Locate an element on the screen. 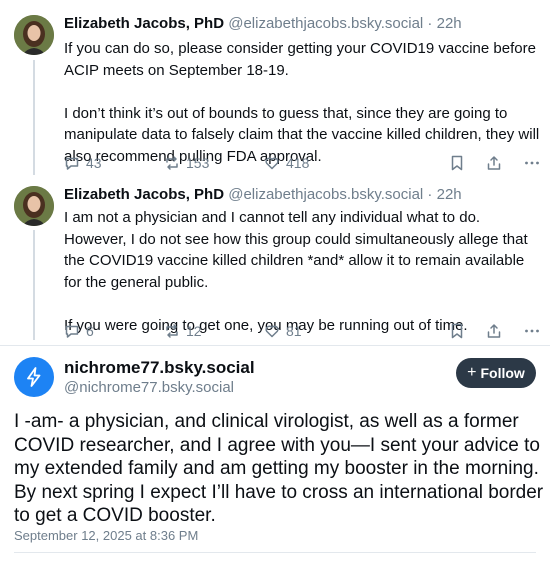 This screenshot has height=562, width=550. post-date: September 12, 2025 at 8:36 PM is located at coordinates (106, 535).